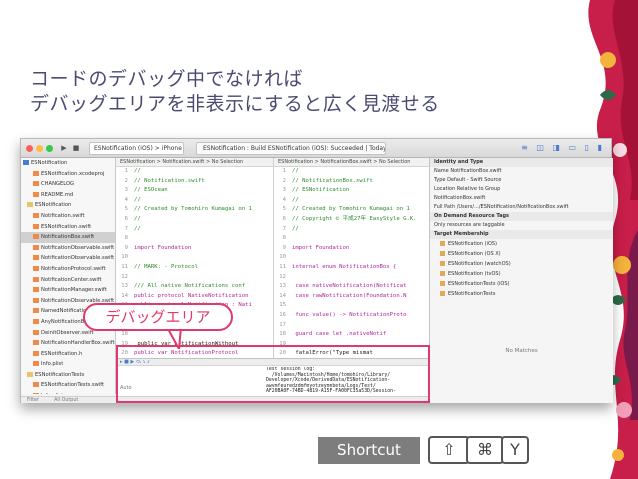 The image size is (638, 479). I want to click on target-membership-item: ESNotification (iOS), so click(521, 244).